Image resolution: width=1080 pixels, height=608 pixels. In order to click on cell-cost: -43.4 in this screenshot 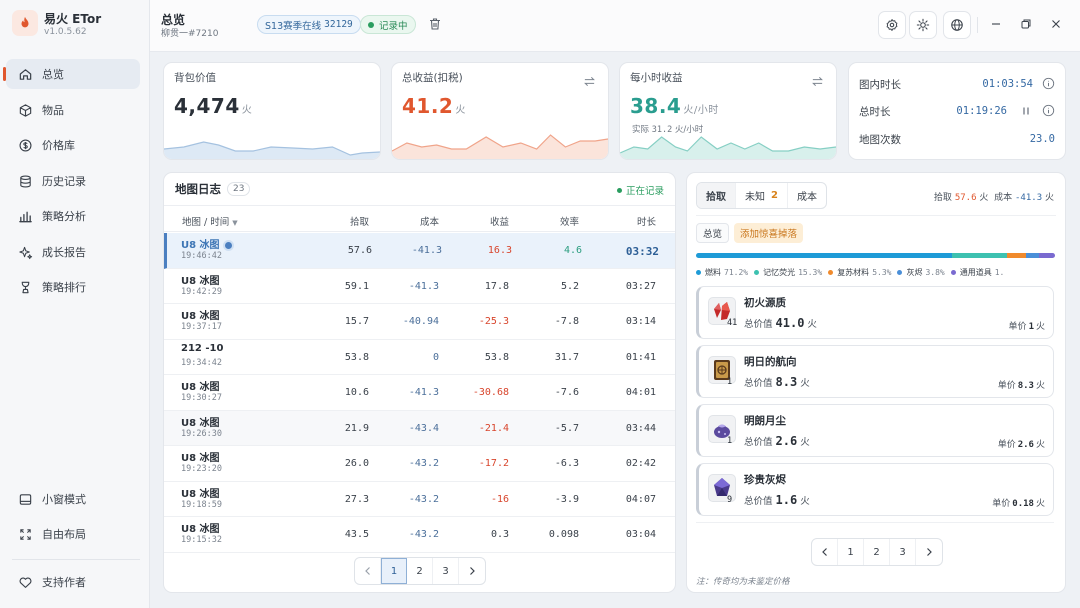, I will do `click(423, 428)`.